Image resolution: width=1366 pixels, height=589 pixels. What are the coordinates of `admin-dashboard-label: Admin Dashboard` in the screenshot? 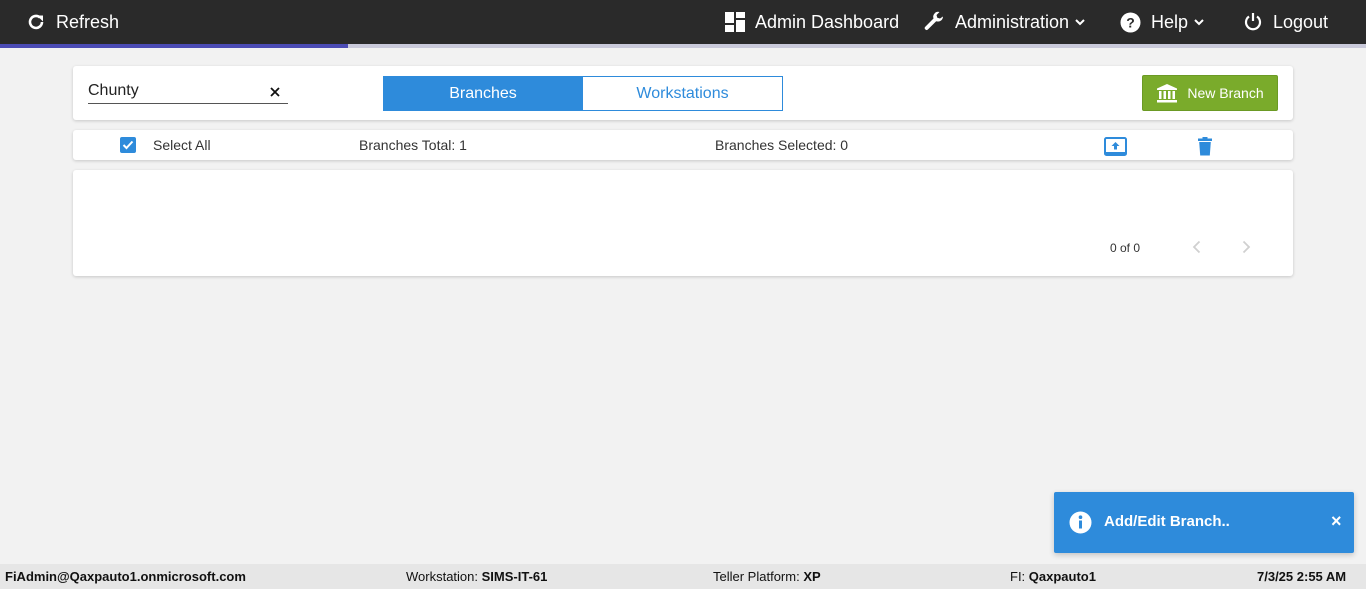 It's located at (827, 21).